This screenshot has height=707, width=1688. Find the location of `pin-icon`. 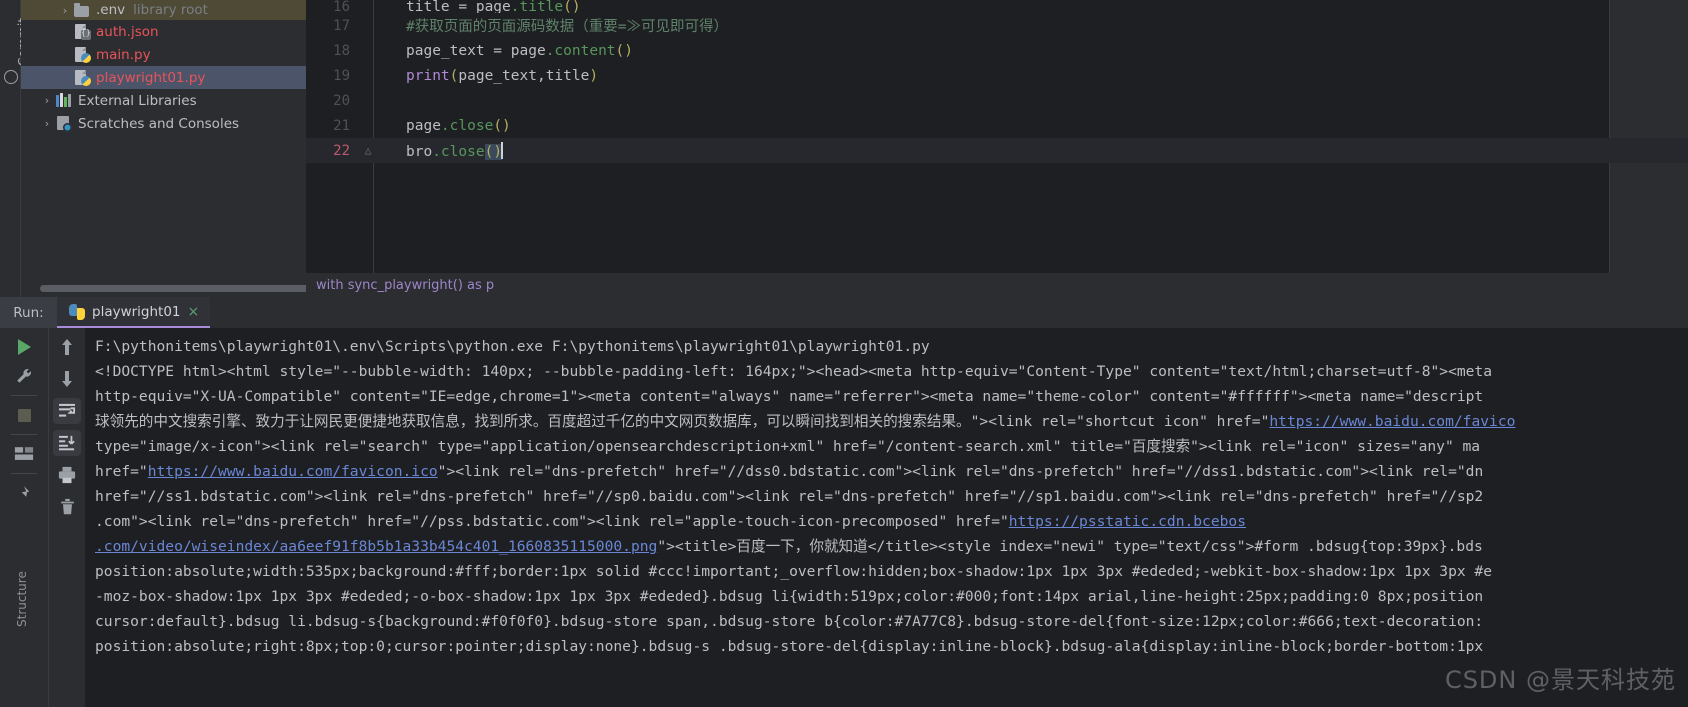

pin-icon is located at coordinates (25, 492).